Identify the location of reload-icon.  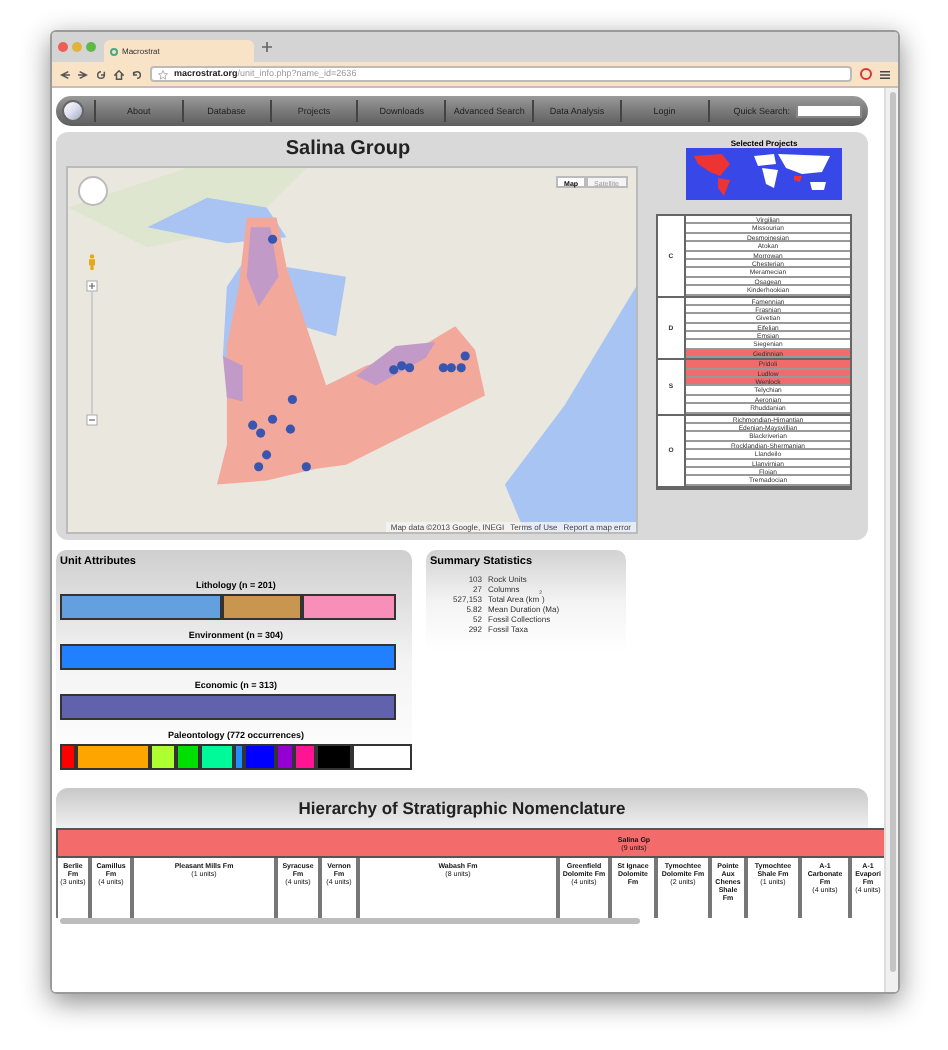
(101, 74).